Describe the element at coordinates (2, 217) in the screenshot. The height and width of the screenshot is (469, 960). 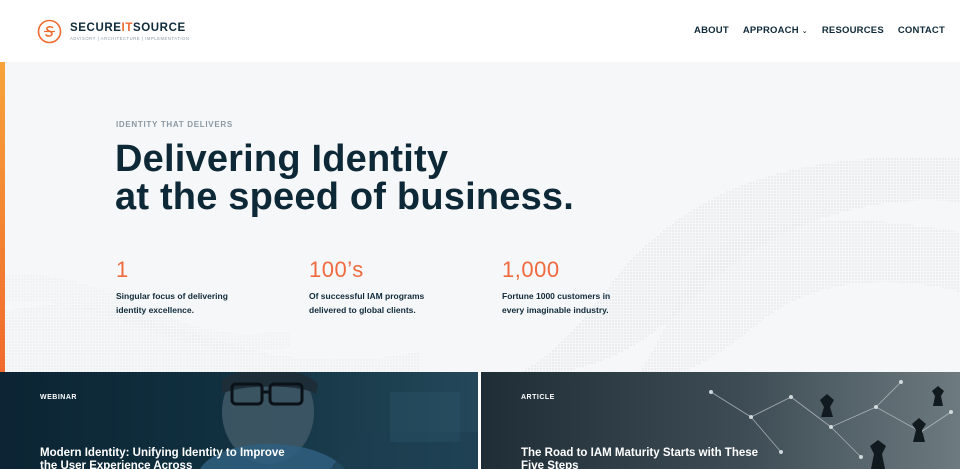
I see `hero-accent-bar` at that location.